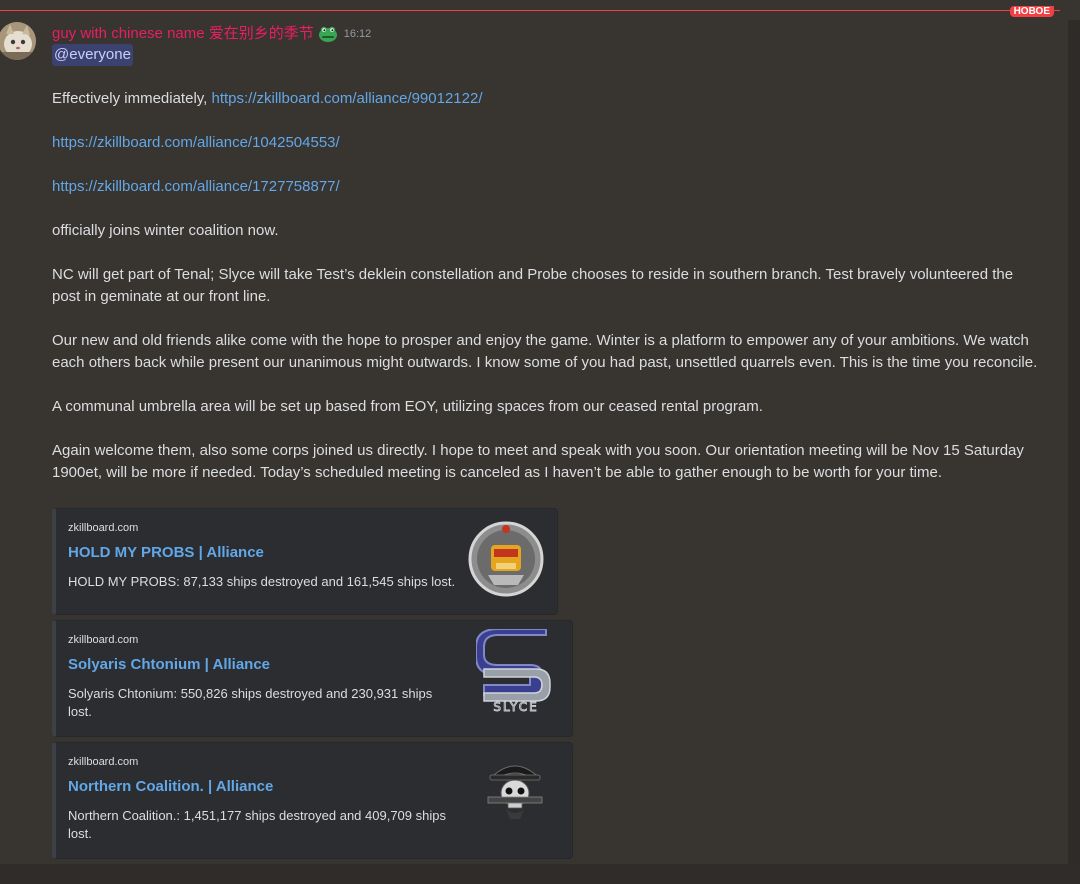  Describe the element at coordinates (132, 98) in the screenshot. I see `message-text: Effectively immediately,` at that location.